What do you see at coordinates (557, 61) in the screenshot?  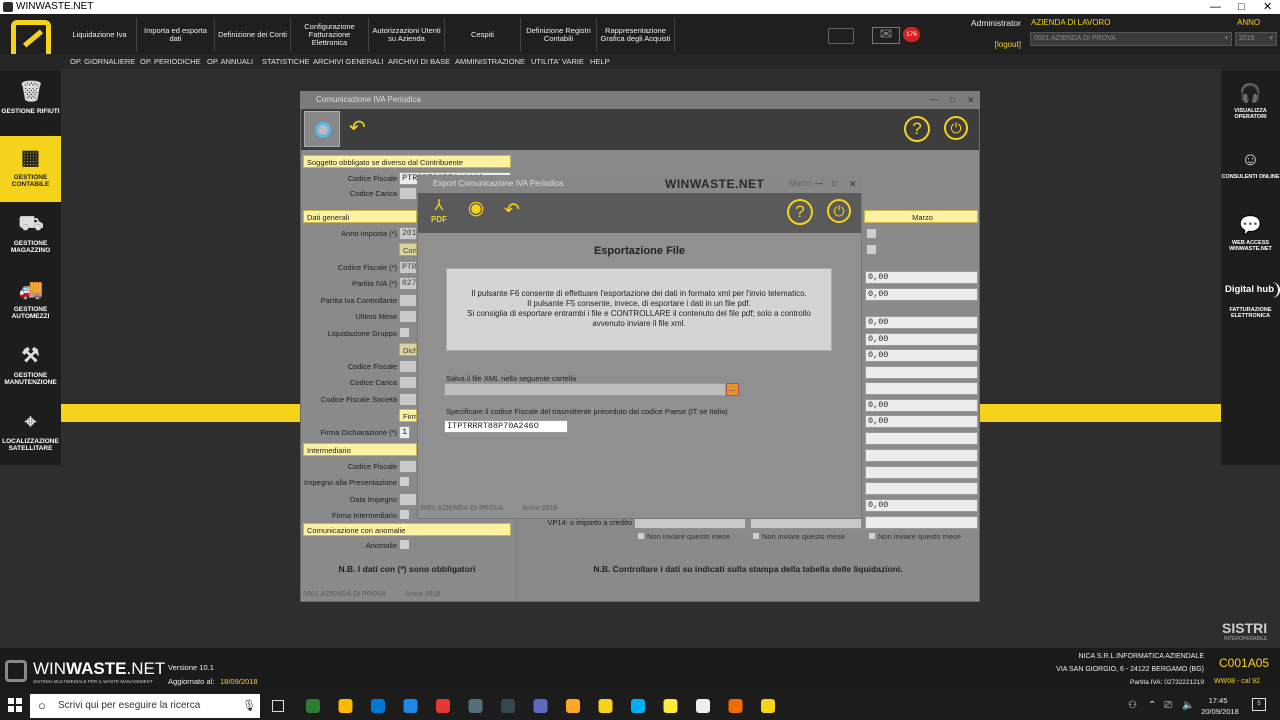 I see `submenu-utilita-varie: UTILITA' VARIE` at bounding box center [557, 61].